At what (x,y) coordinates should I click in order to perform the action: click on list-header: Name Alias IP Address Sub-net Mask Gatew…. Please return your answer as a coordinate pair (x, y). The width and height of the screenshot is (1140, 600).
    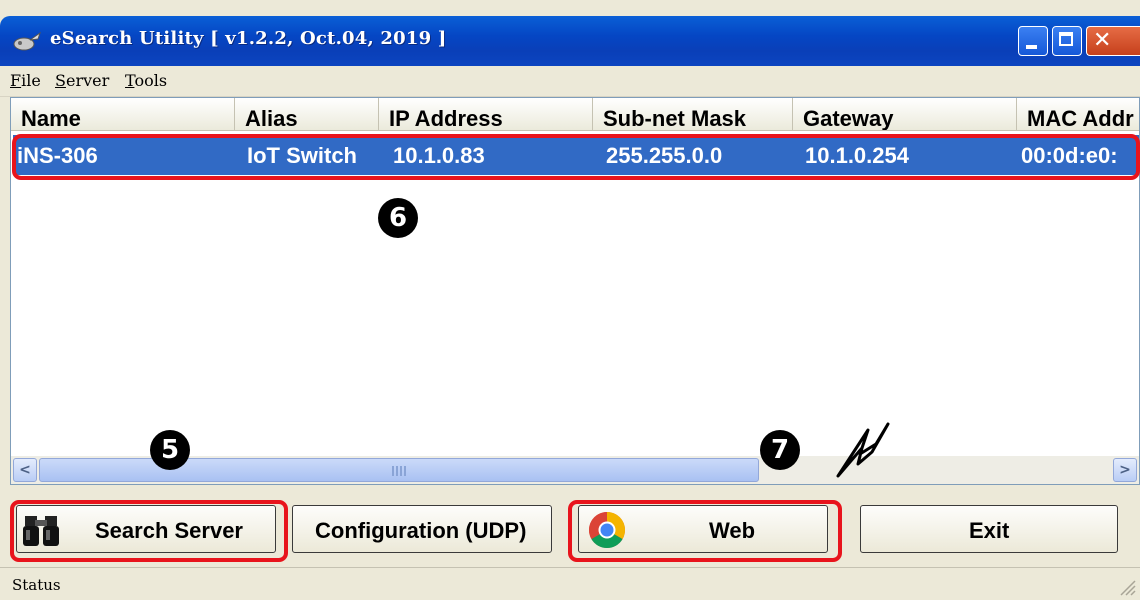
    Looking at the image, I should click on (575, 114).